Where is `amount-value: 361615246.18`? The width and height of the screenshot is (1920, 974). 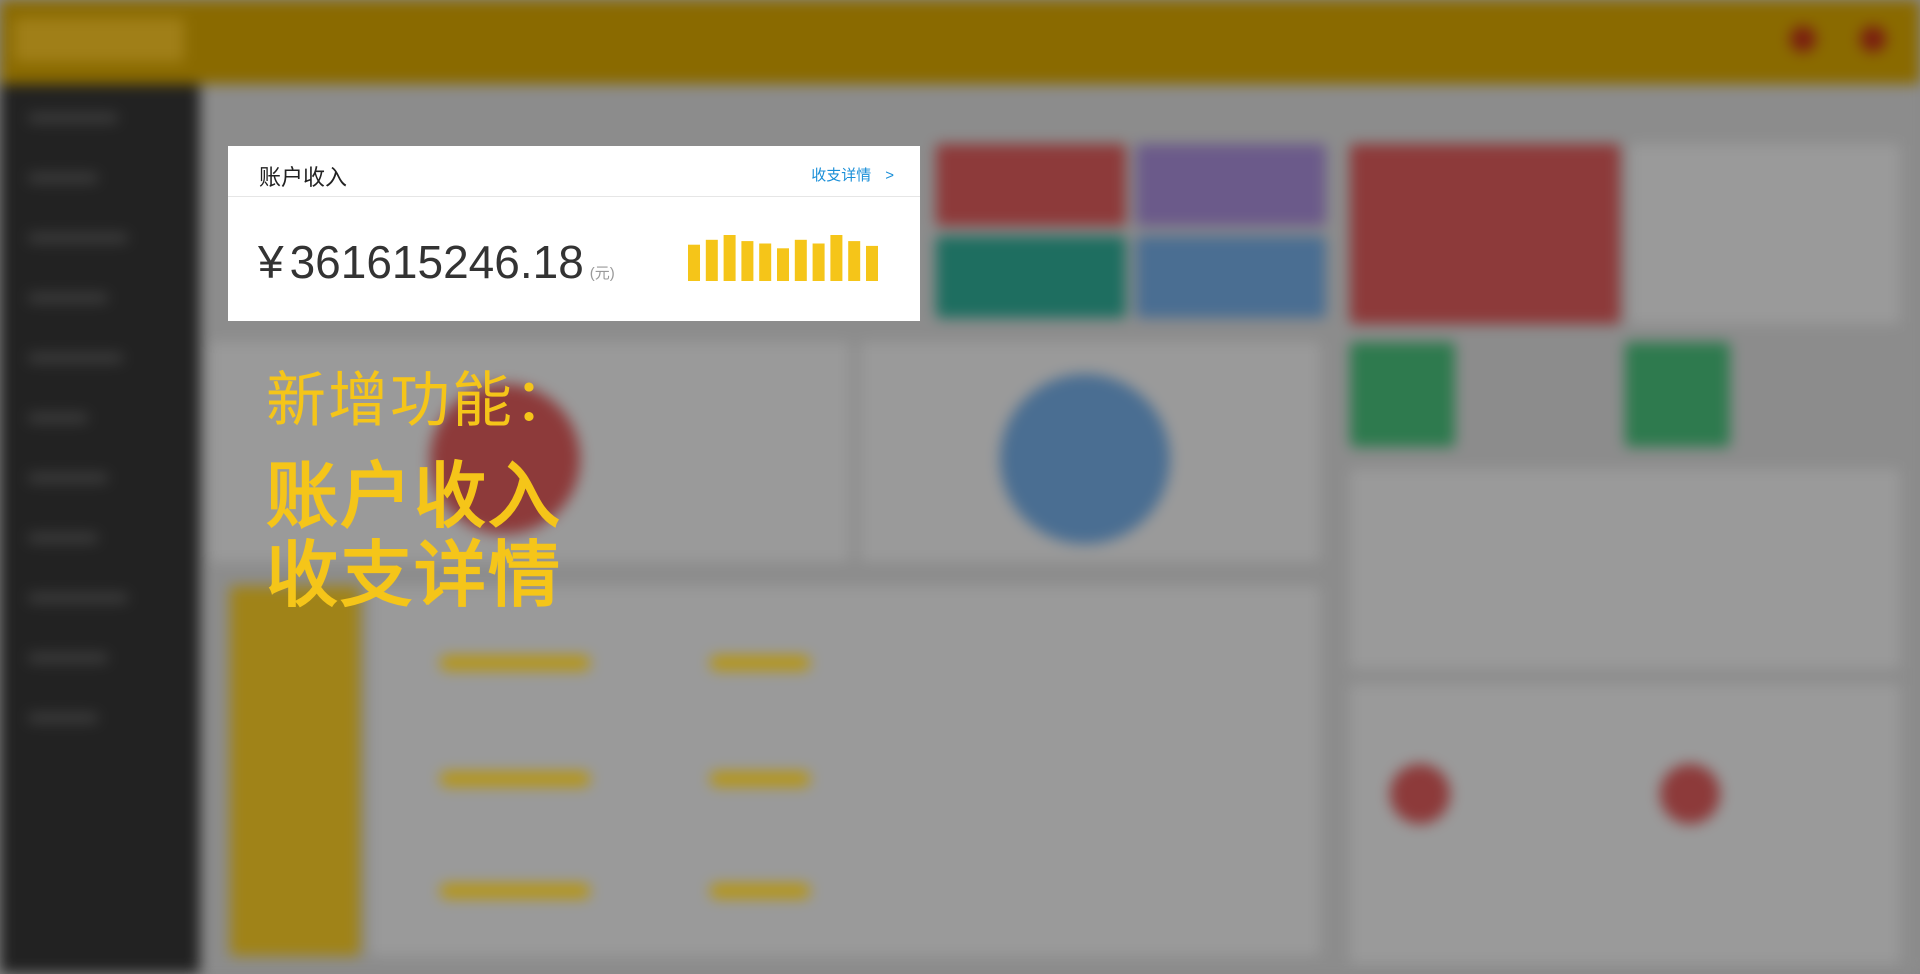 amount-value: 361615246.18 is located at coordinates (436, 262).